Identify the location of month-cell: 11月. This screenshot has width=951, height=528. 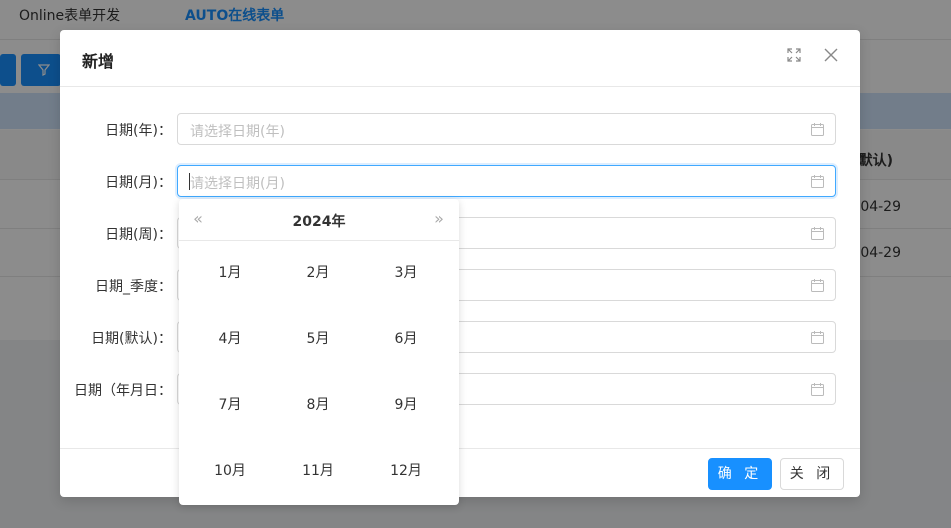
(318, 471).